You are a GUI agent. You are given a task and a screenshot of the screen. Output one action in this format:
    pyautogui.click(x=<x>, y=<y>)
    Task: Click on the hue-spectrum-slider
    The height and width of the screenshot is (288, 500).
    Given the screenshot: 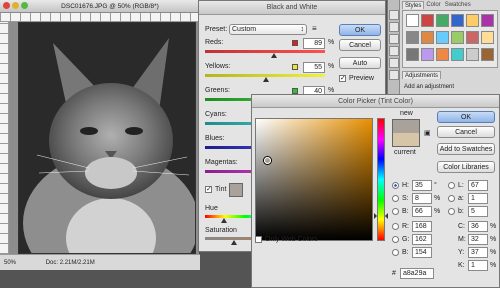 What is the action you would take?
    pyautogui.click(x=381, y=179)
    